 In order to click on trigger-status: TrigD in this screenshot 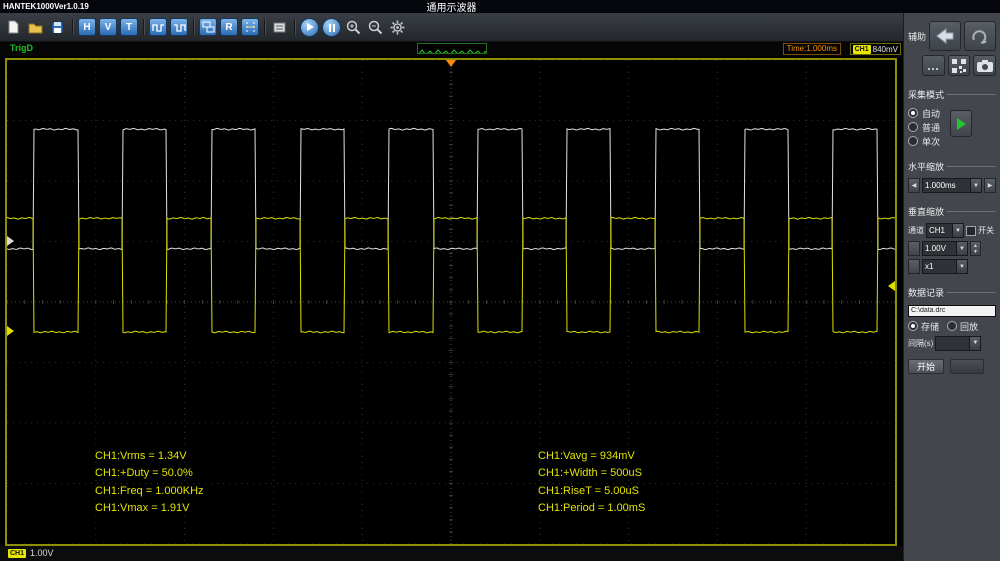, I will do `click(22, 48)`.